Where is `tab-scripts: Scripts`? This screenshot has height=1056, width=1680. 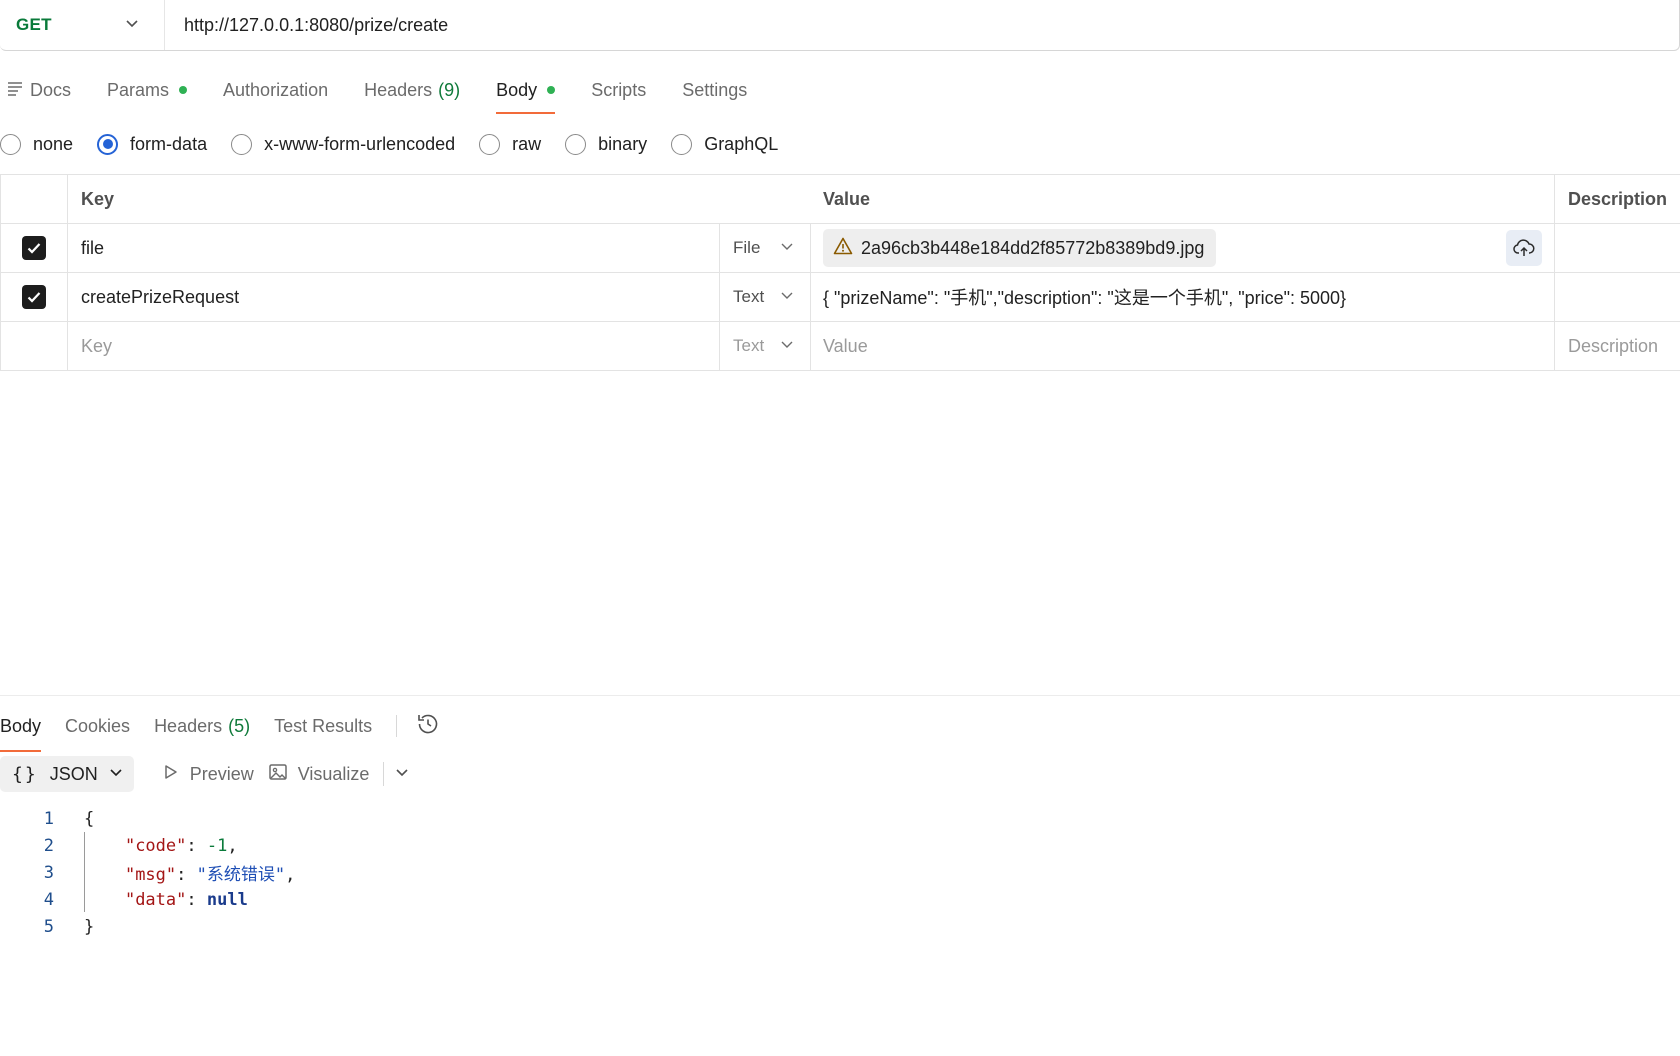
tab-scripts: Scripts is located at coordinates (618, 90).